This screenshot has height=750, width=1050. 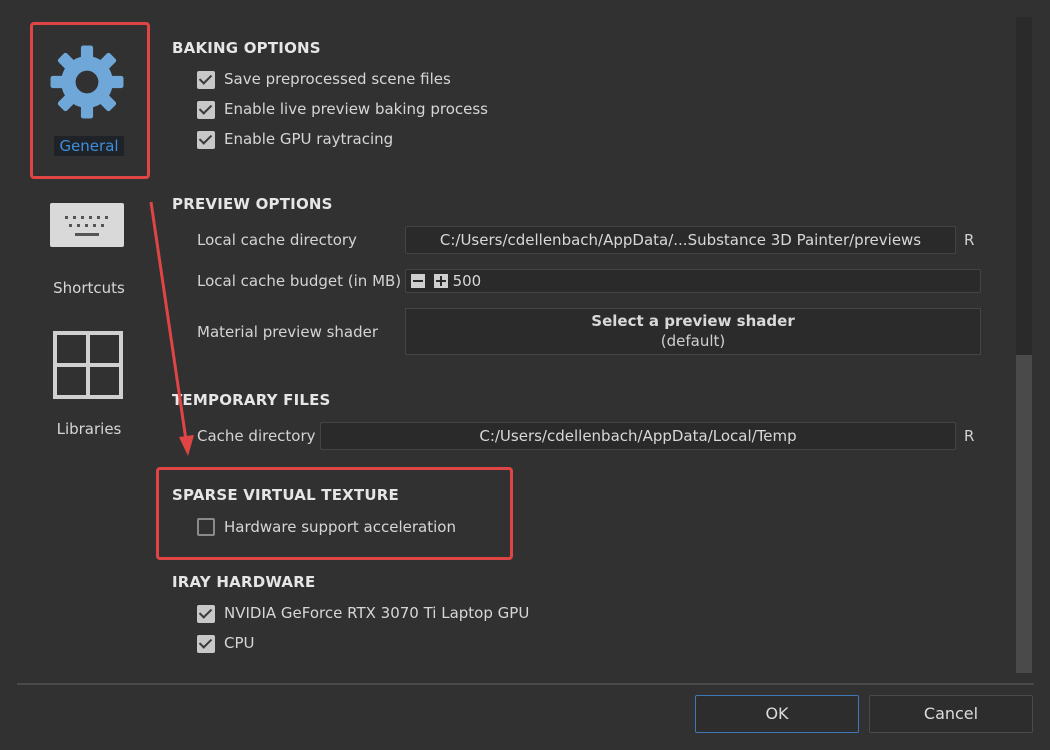 What do you see at coordinates (337, 79) in the screenshot?
I see `checkbox-label: Save preprocessed scene files` at bounding box center [337, 79].